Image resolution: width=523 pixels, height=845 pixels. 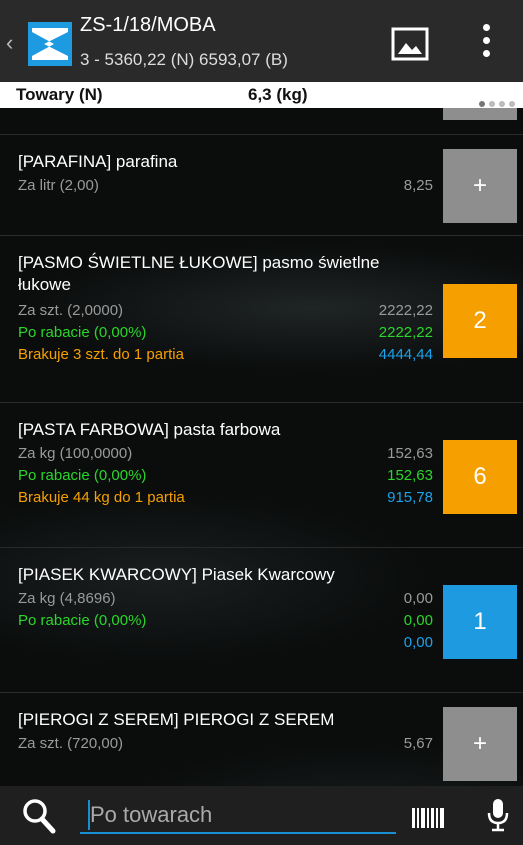 I want to click on barcode-icon, so click(x=429, y=818).